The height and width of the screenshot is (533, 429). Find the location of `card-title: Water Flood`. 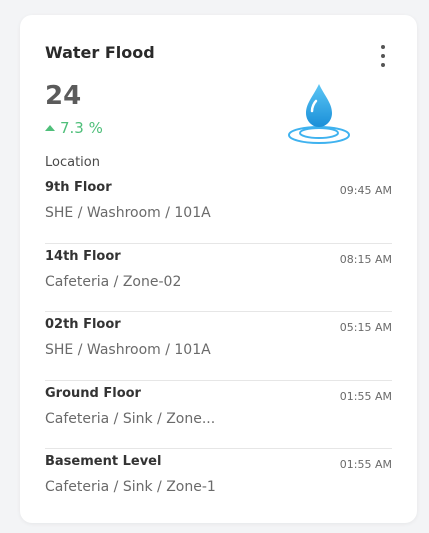

card-title: Water Flood is located at coordinates (100, 52).